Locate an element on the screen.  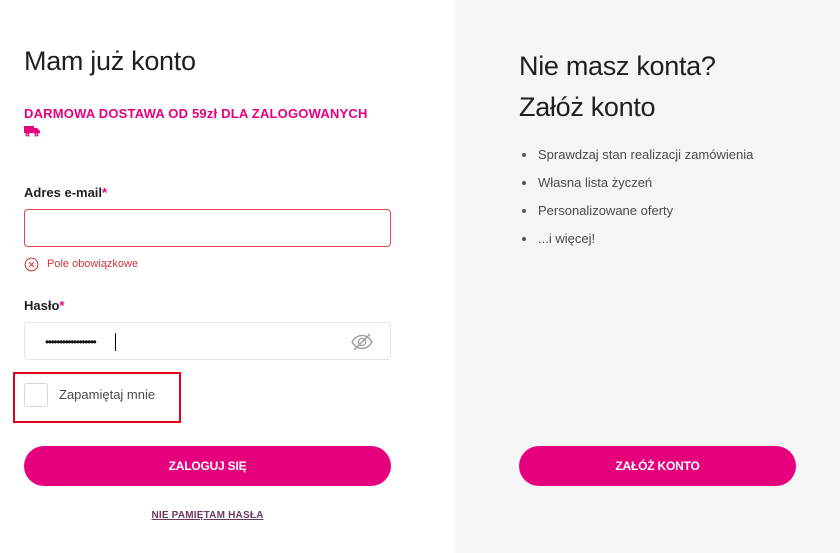
login-title: Mam już konto is located at coordinates (110, 61).